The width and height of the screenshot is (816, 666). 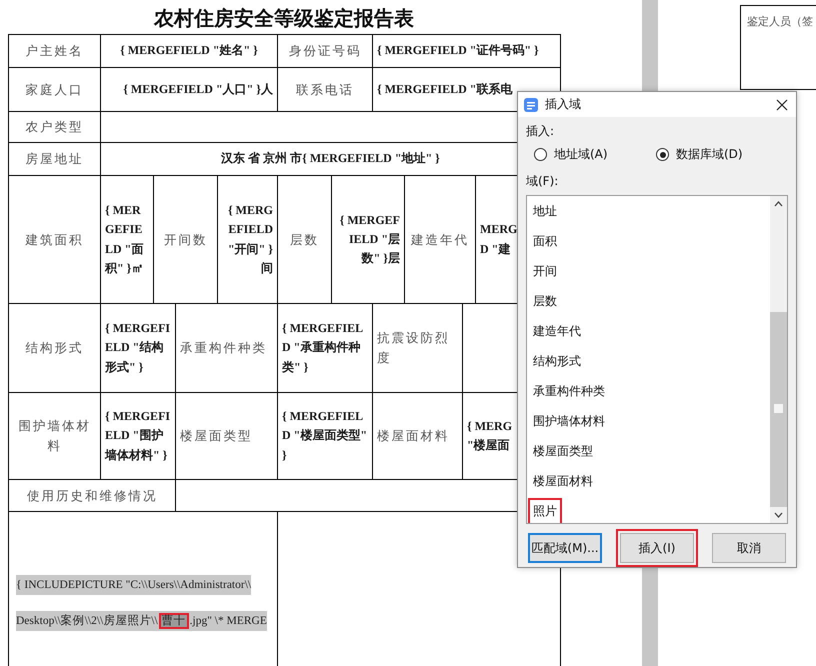 What do you see at coordinates (749, 548) in the screenshot?
I see `dialog-button: 取消` at bounding box center [749, 548].